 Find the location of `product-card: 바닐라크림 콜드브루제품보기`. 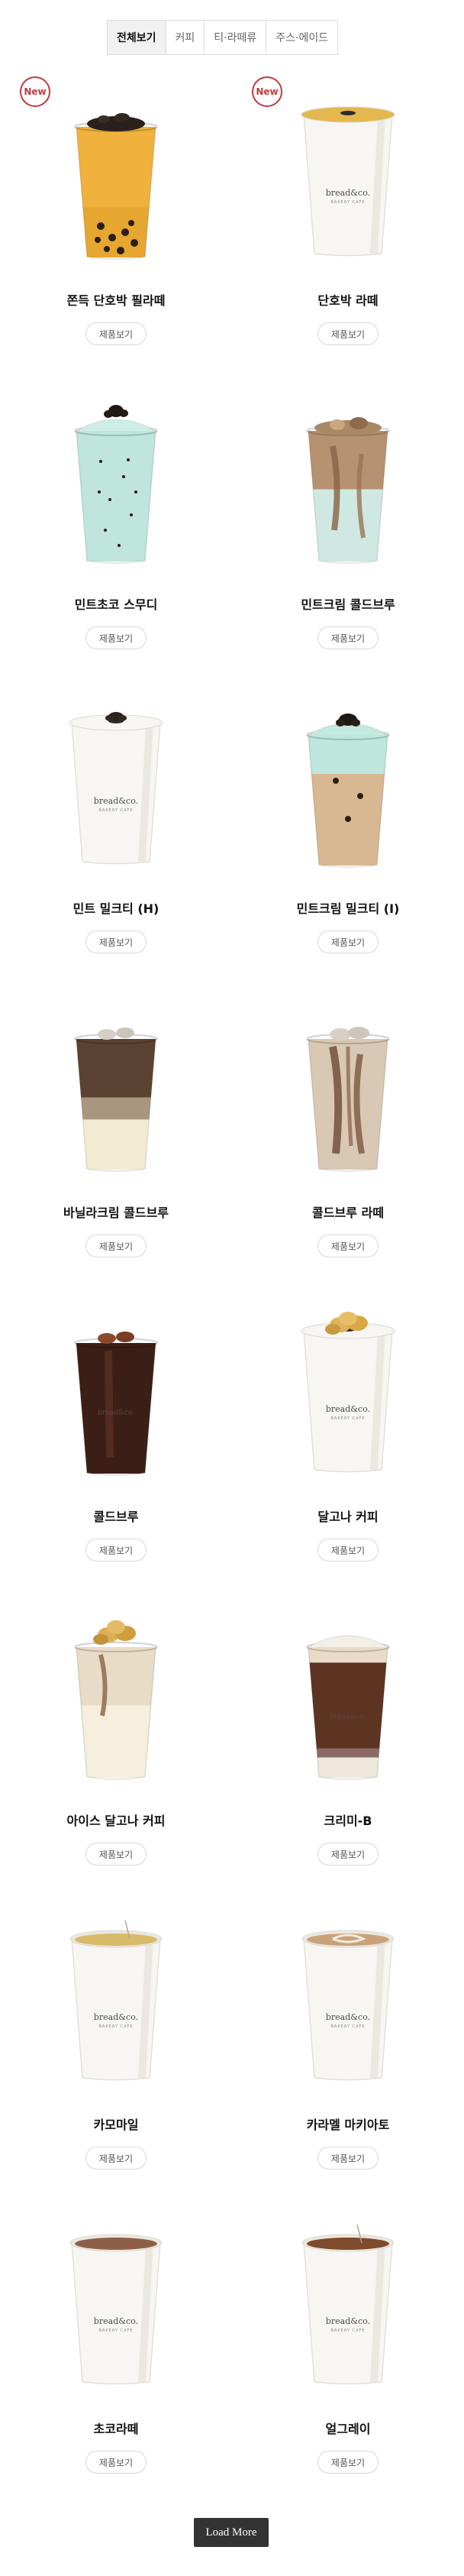

product-card: 바닐라크림 콜드브루제품보기 is located at coordinates (116, 1128).